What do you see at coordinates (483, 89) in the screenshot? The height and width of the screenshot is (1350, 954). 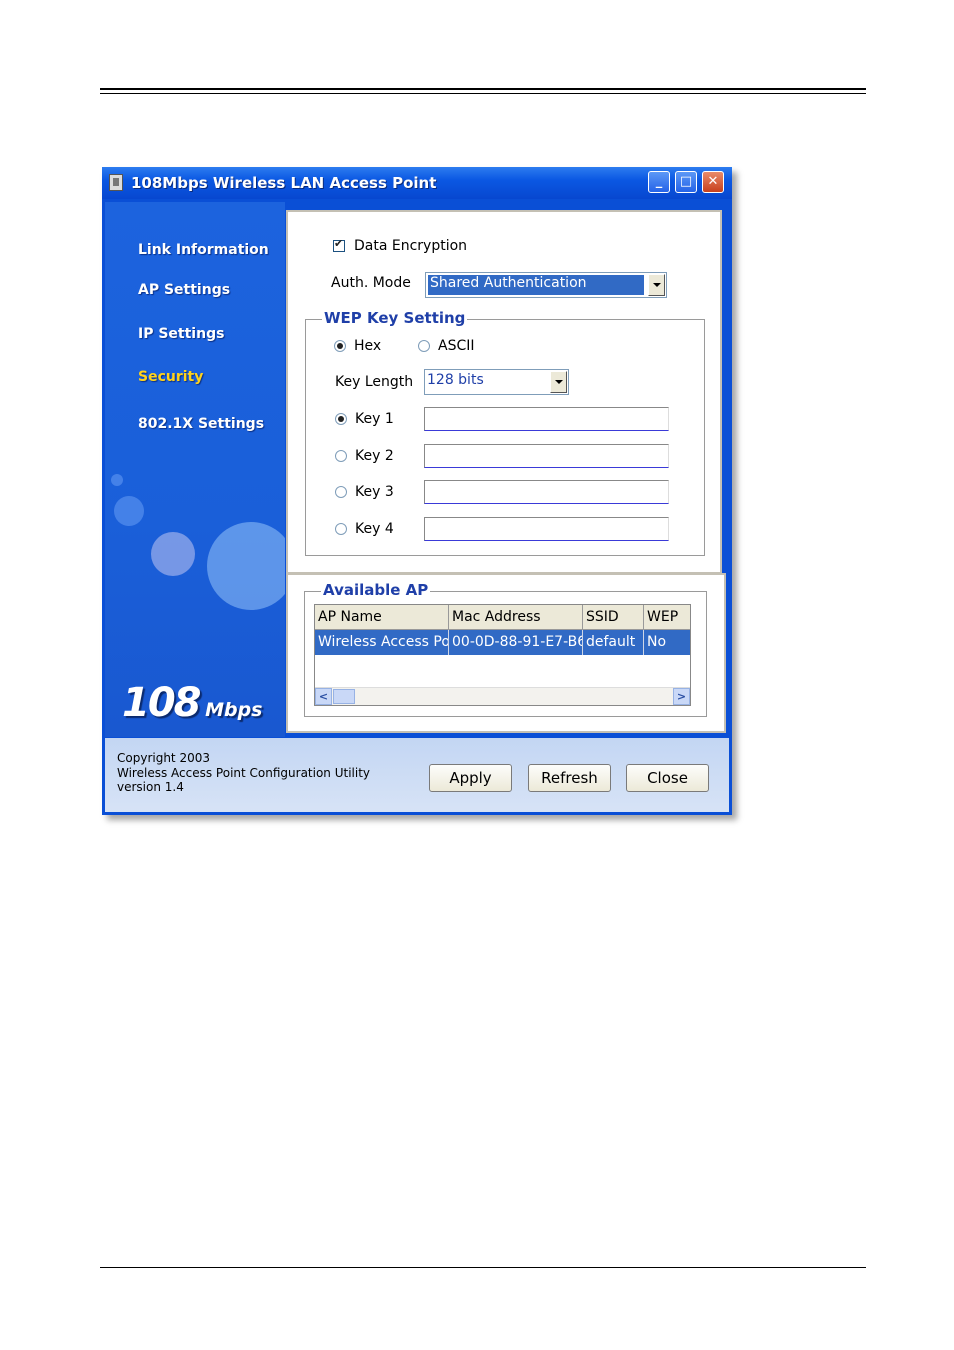 I see `header-rule` at bounding box center [483, 89].